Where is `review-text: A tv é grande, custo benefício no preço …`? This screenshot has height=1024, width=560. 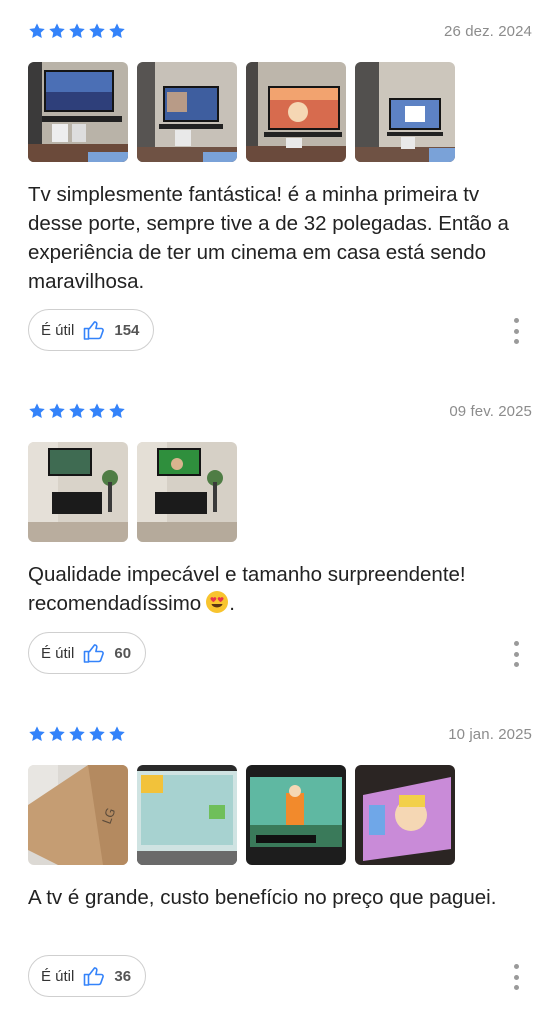 review-text: A tv é grande, custo benefício no preço … is located at coordinates (262, 897).